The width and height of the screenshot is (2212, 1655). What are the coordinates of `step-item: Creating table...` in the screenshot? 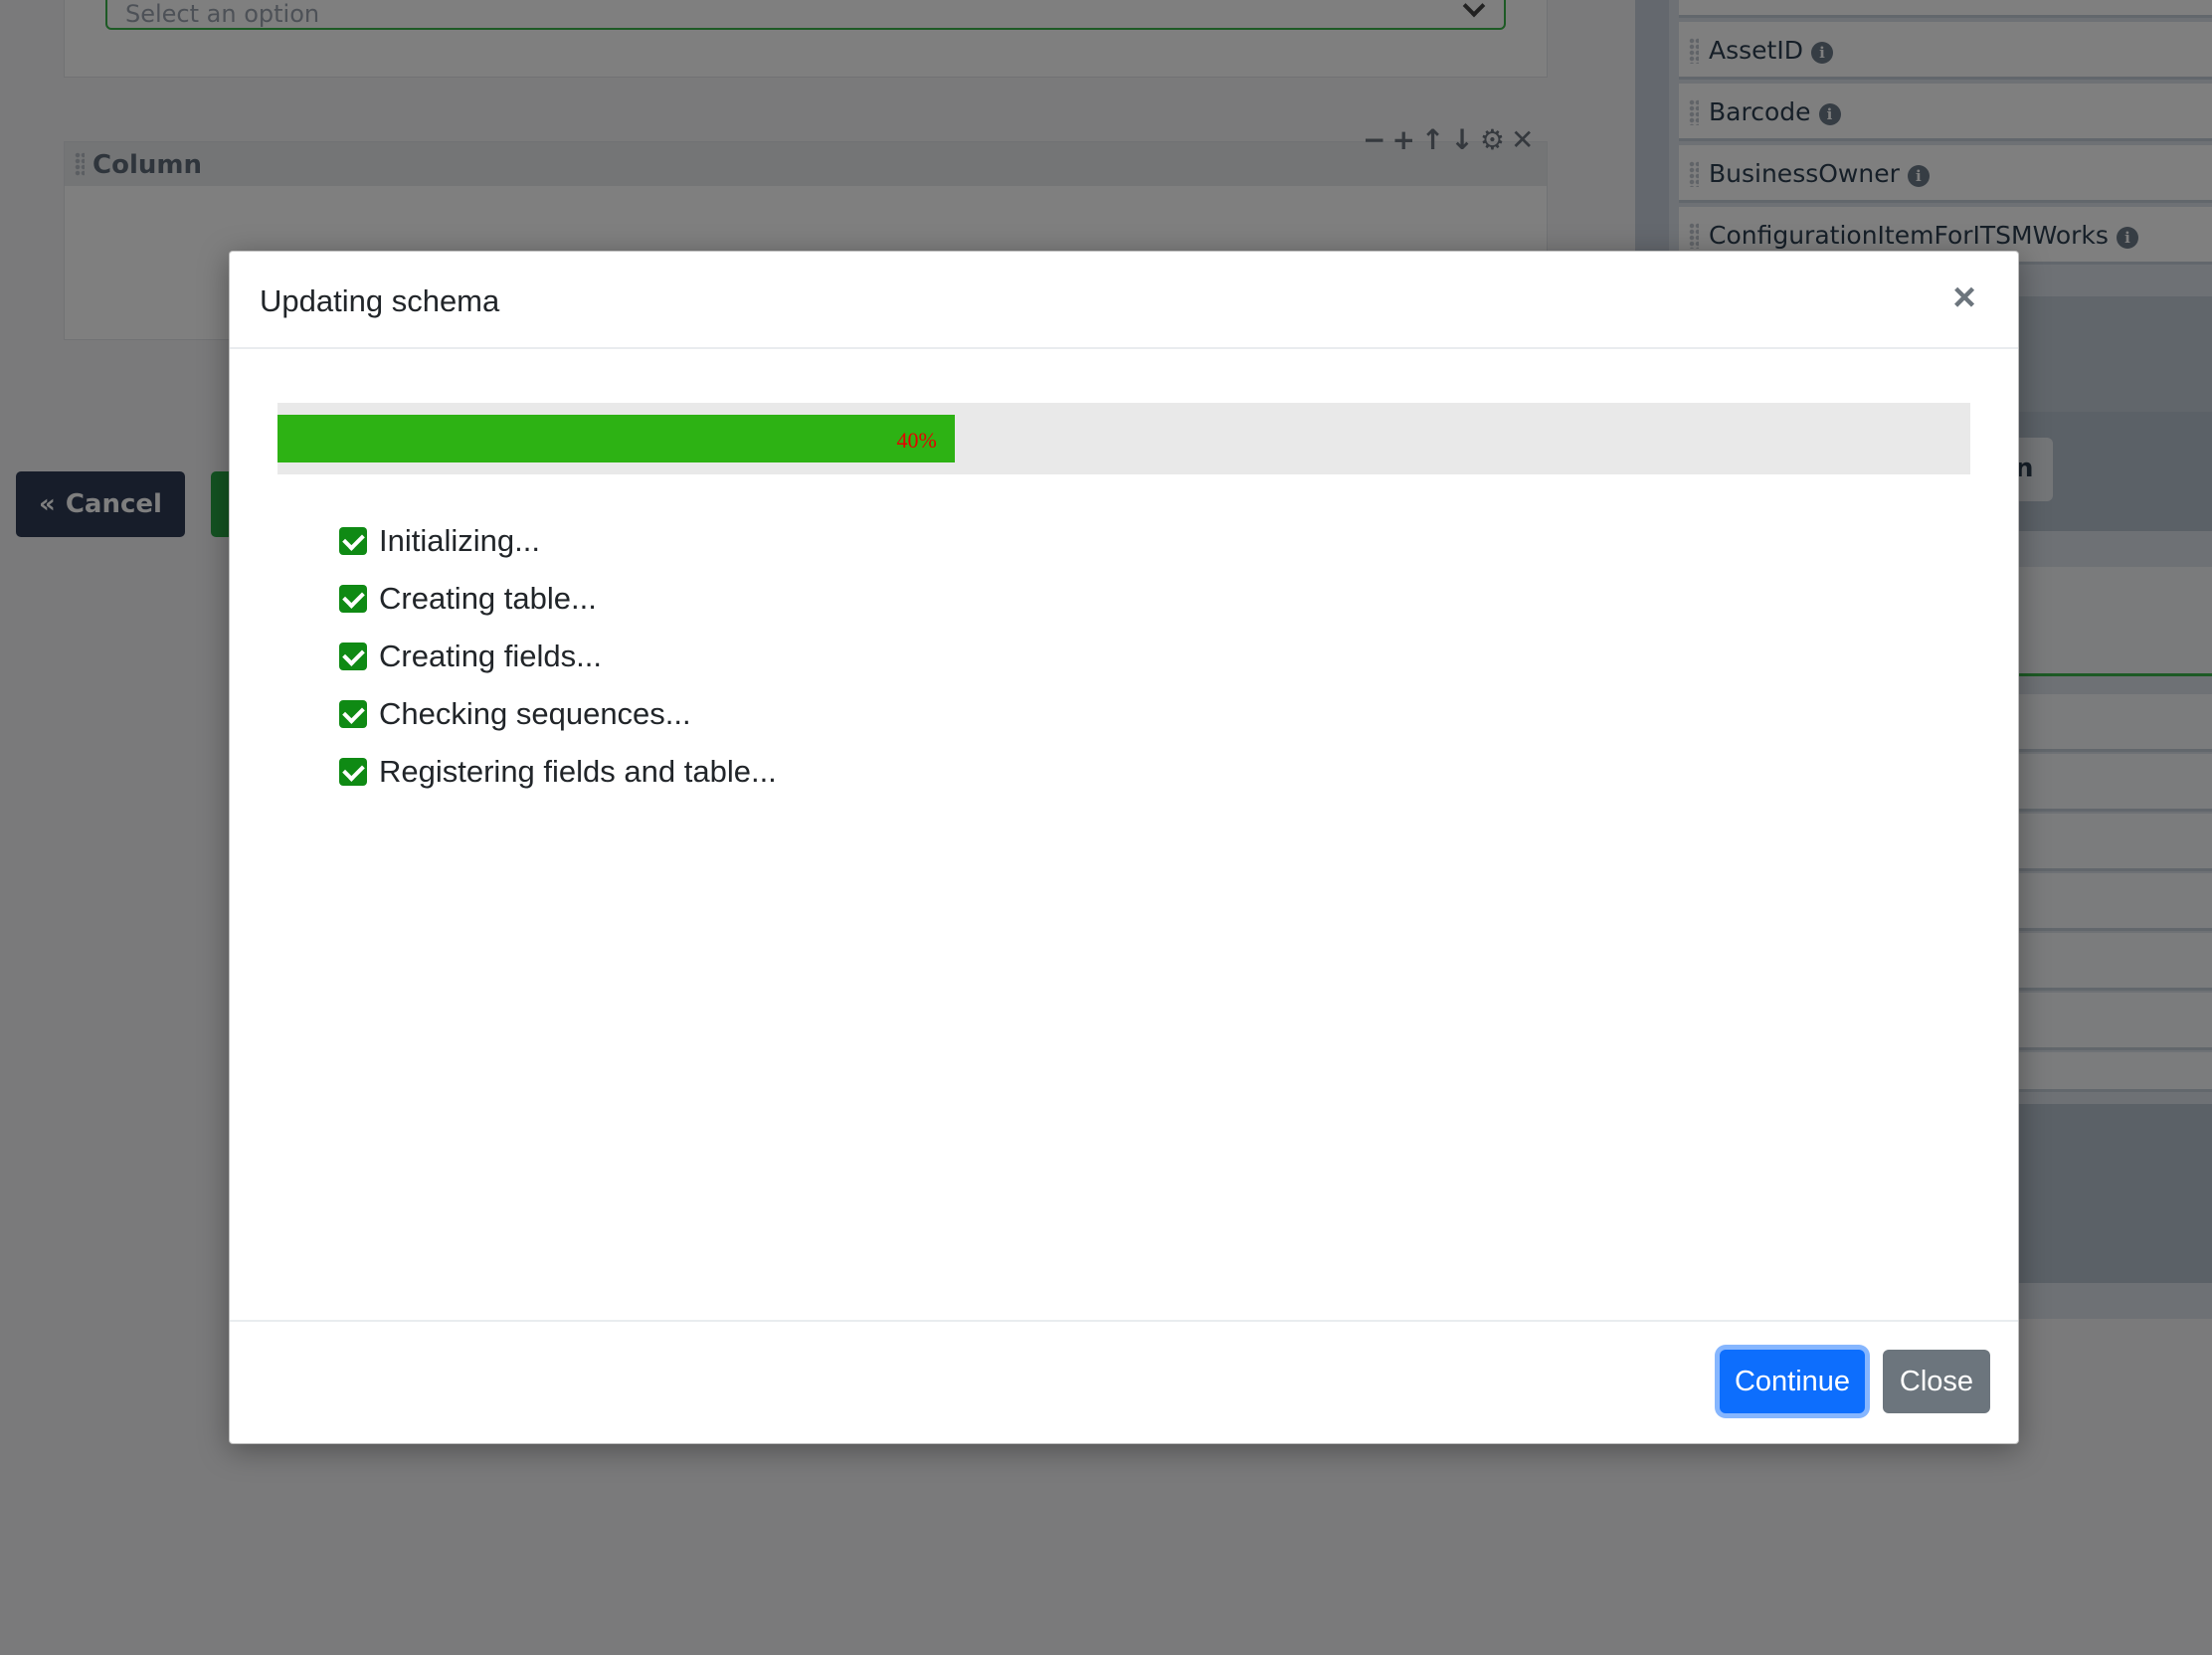 It's located at (558, 599).